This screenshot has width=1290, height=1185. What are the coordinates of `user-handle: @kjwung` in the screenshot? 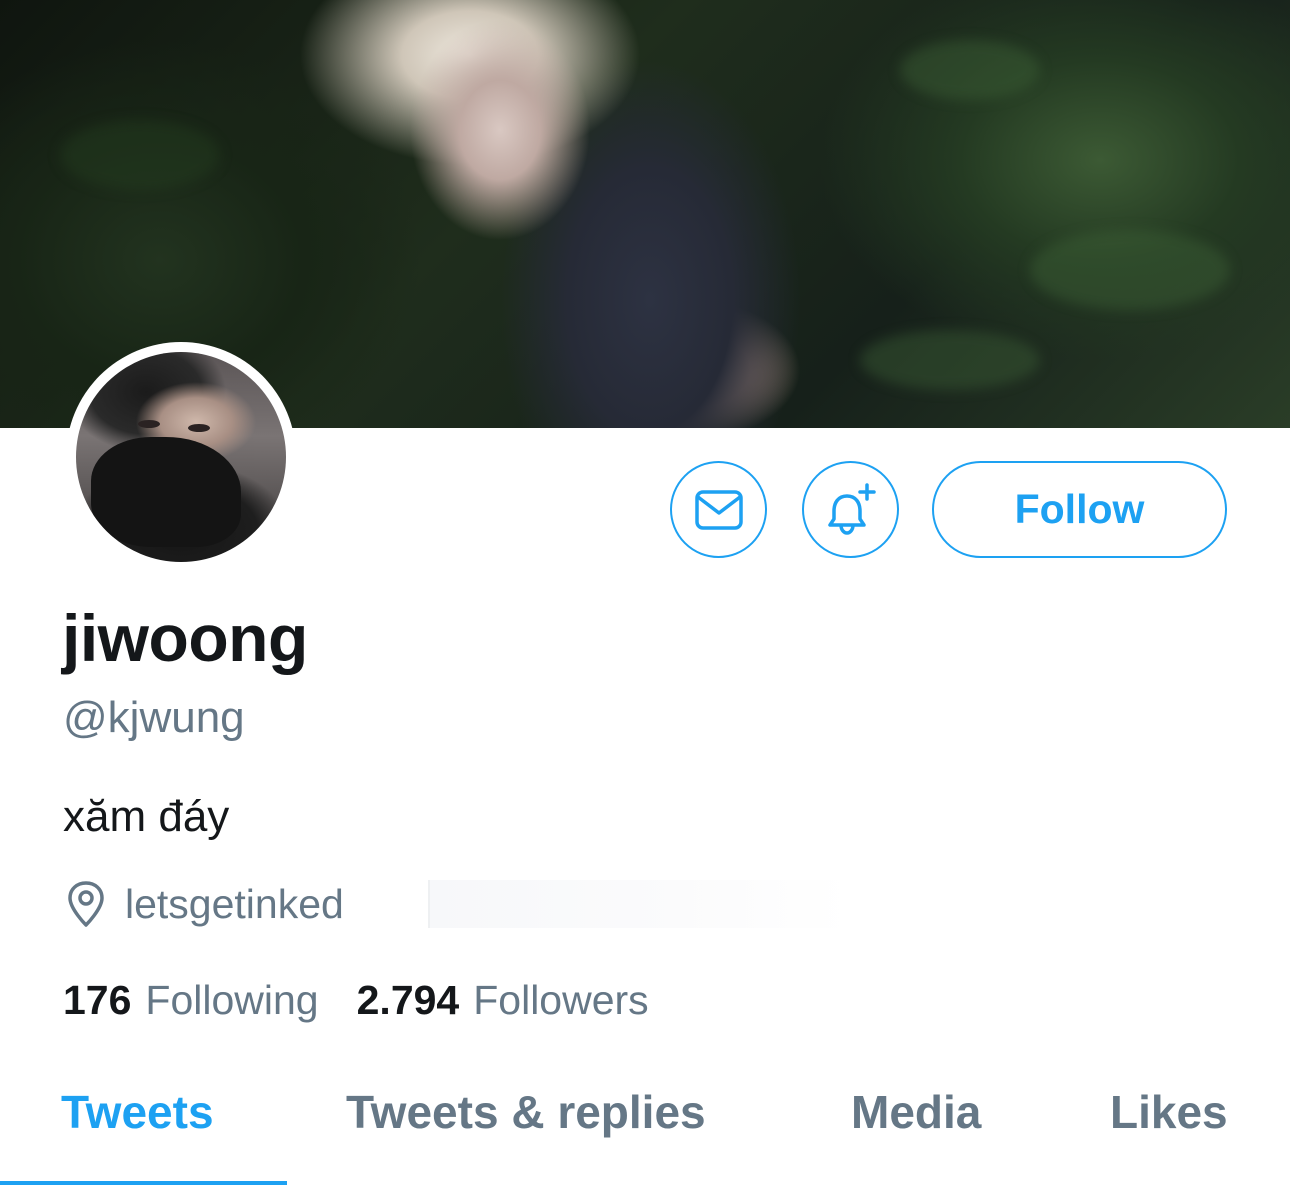 It's located at (154, 717).